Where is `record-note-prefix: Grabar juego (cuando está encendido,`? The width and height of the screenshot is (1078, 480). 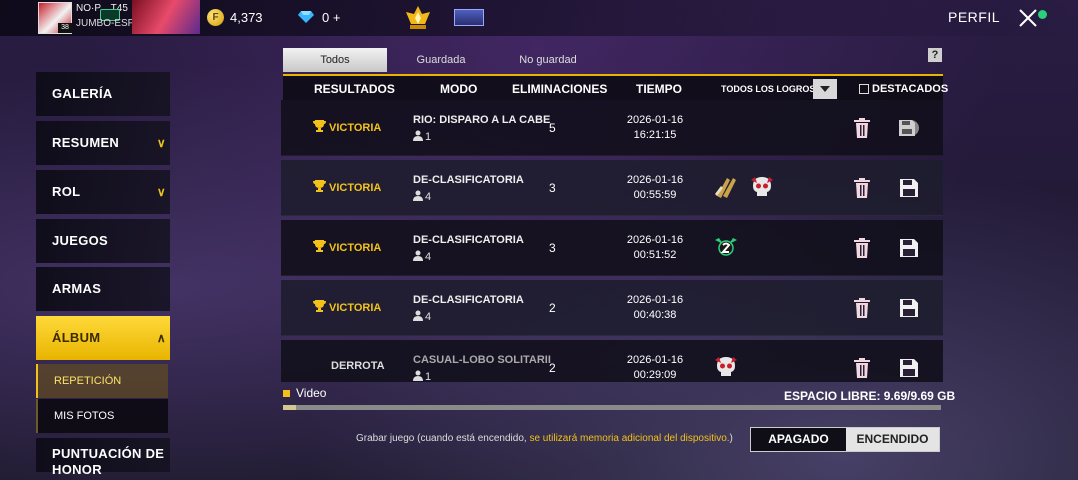 record-note-prefix: Grabar juego (cuando está encendido, is located at coordinates (443, 438).